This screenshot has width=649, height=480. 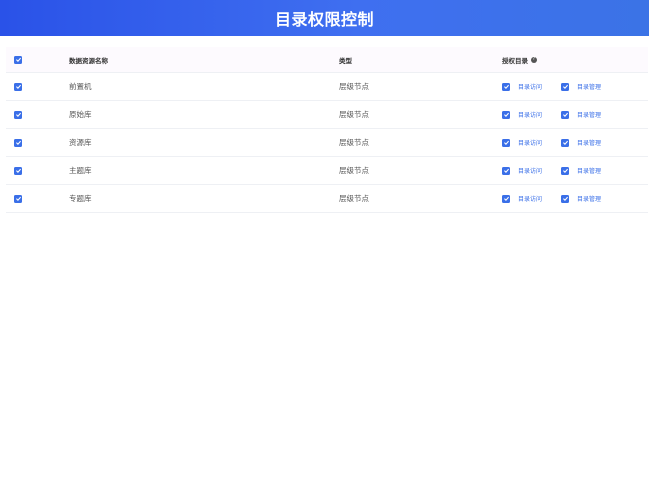 I want to click on column-header-type: 类型, so click(x=345, y=60).